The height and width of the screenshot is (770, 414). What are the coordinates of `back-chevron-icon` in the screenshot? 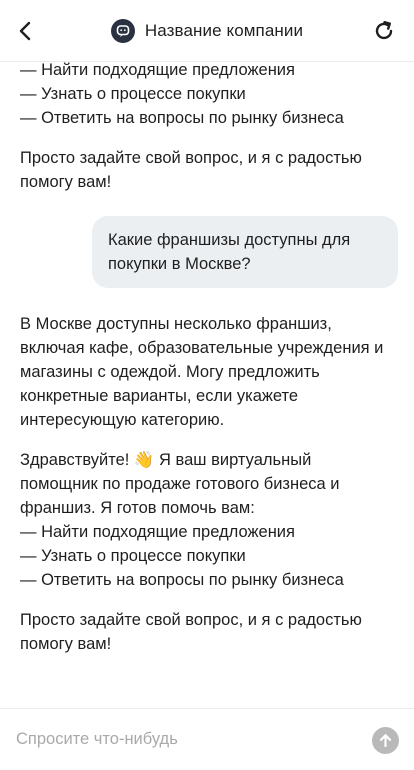 It's located at (25, 31).